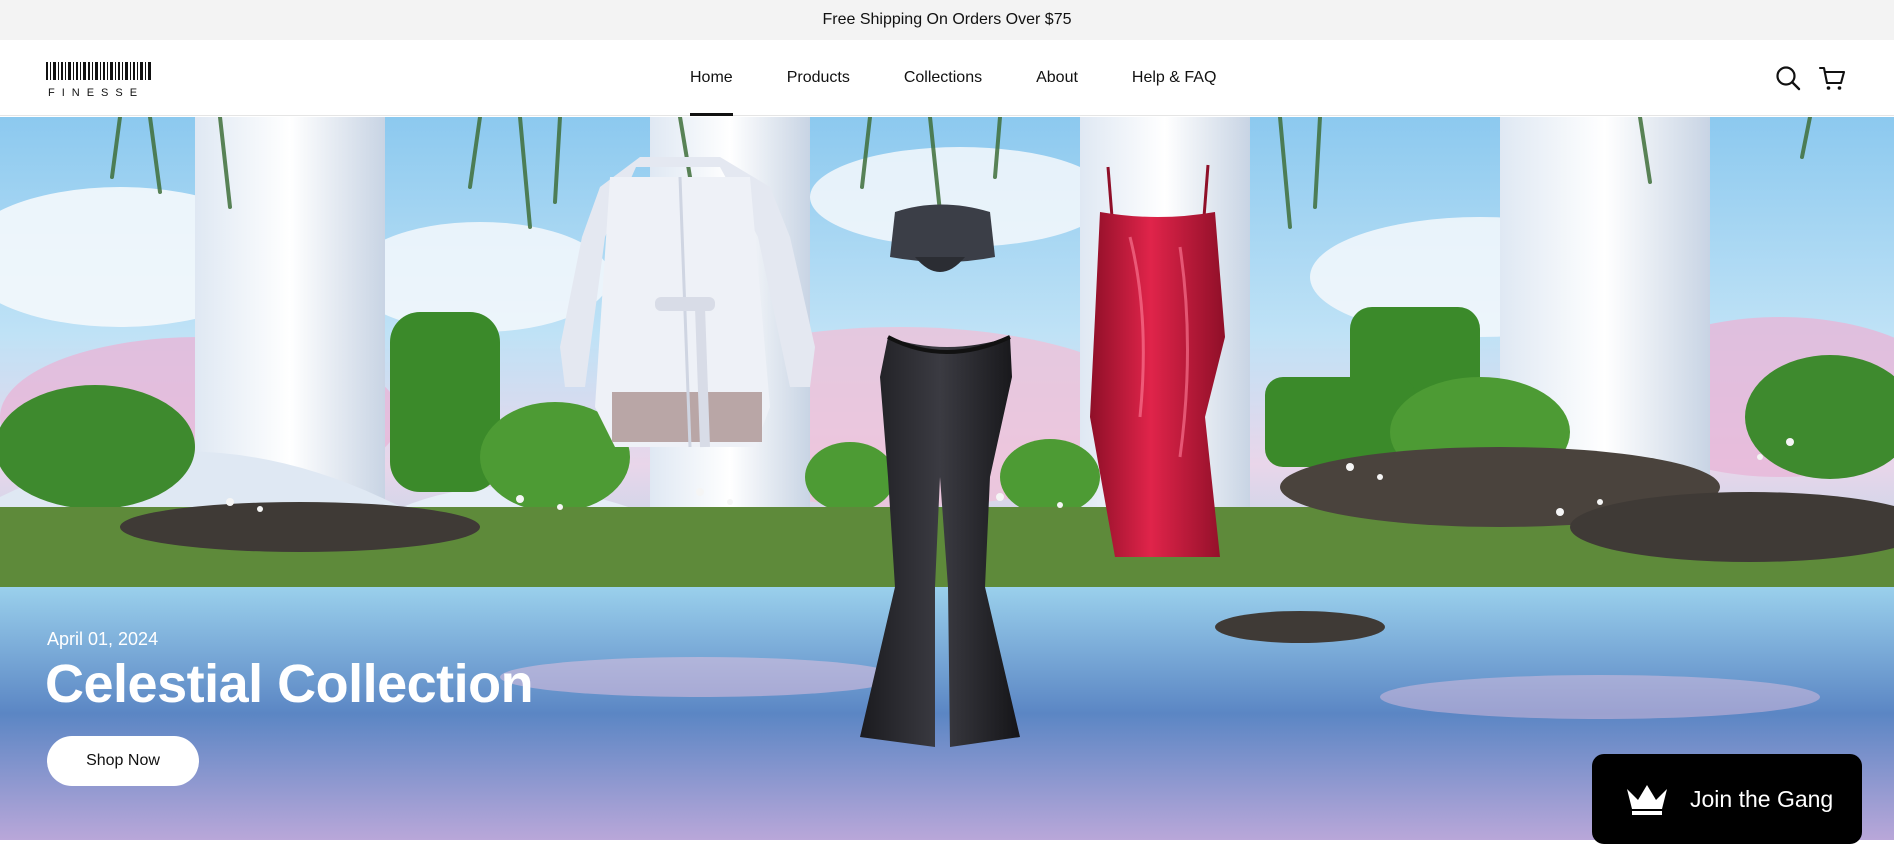 The image size is (1894, 864). What do you see at coordinates (96, 93) in the screenshot?
I see `brand-name: FINESSE` at bounding box center [96, 93].